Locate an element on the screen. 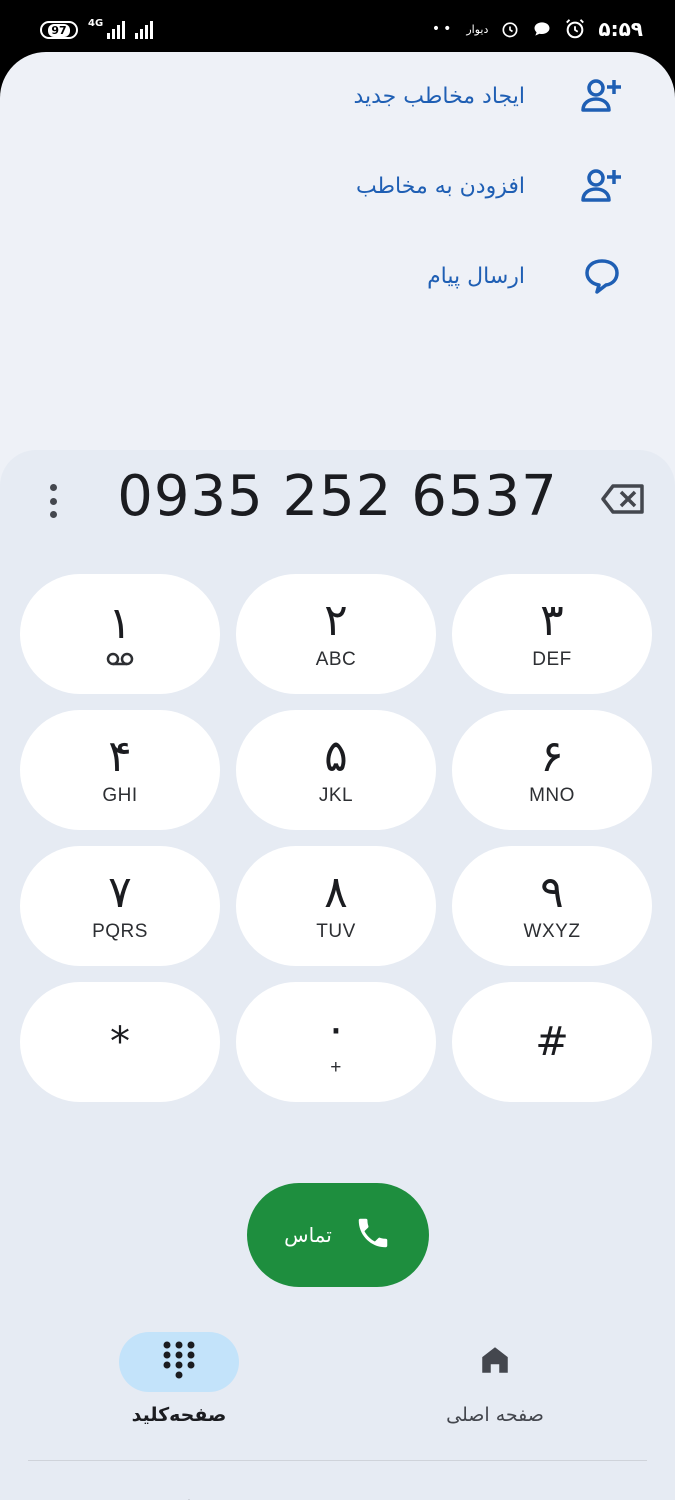  call-label: تماس is located at coordinates (308, 1235).